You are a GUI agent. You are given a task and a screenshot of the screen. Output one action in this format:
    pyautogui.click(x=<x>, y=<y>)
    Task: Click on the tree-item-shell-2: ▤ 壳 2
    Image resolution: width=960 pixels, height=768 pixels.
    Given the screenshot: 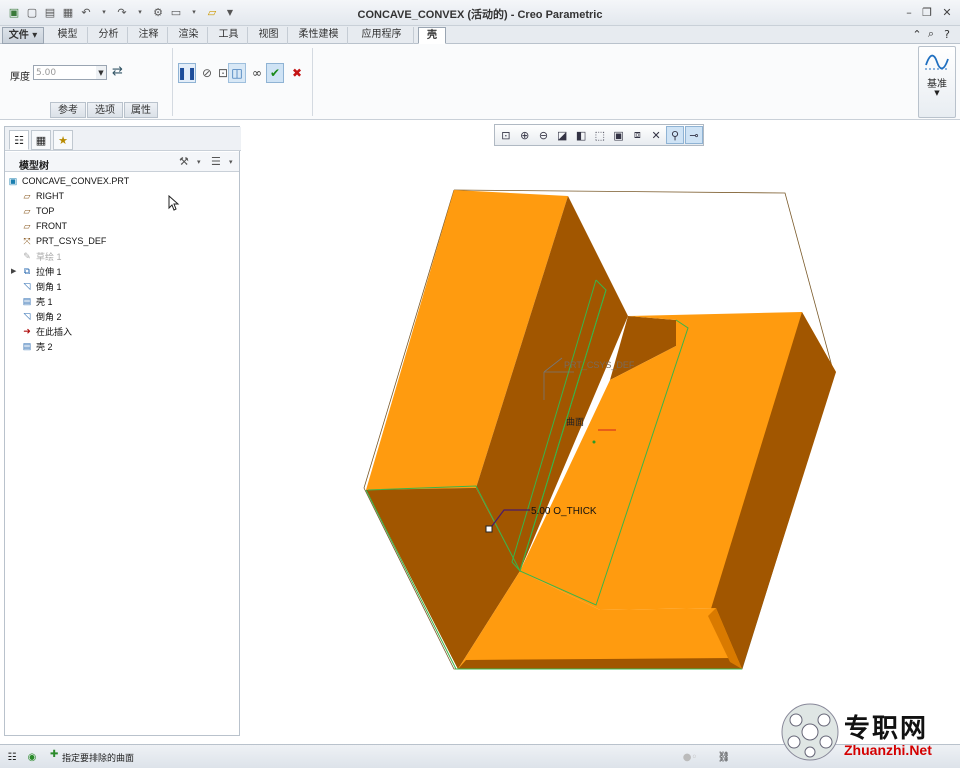 What is the action you would take?
    pyautogui.click(x=37, y=346)
    